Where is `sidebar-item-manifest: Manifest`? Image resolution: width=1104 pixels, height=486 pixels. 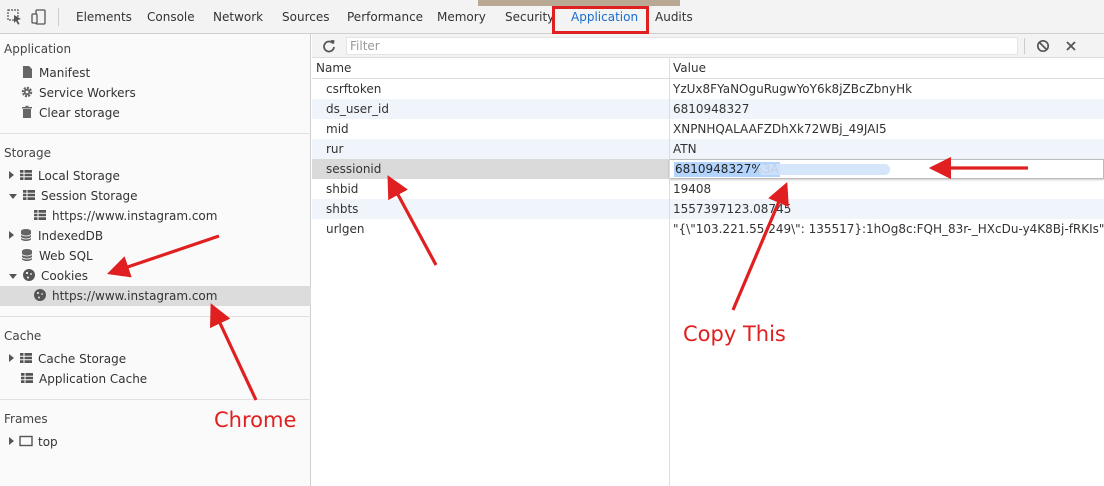 sidebar-item-manifest: Manifest is located at coordinates (55, 73).